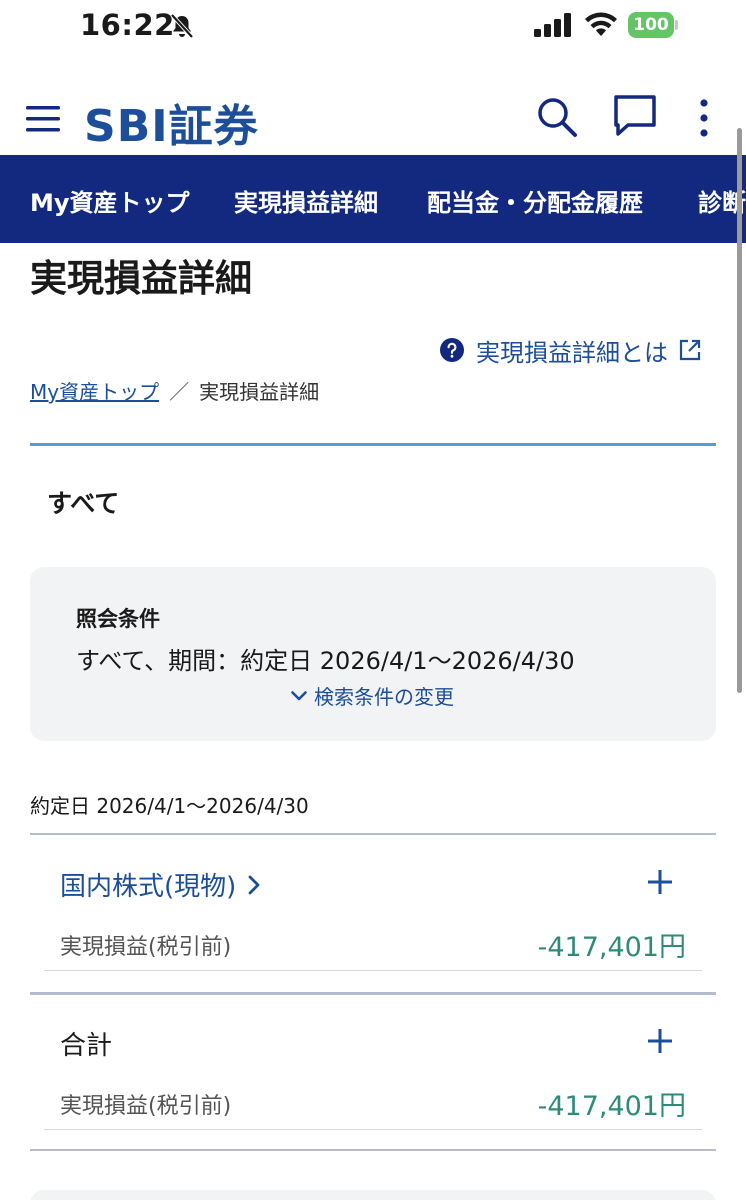 The image size is (746, 1200). What do you see at coordinates (259, 392) in the screenshot?
I see `breadcrumb-current: 実現損益詳細` at bounding box center [259, 392].